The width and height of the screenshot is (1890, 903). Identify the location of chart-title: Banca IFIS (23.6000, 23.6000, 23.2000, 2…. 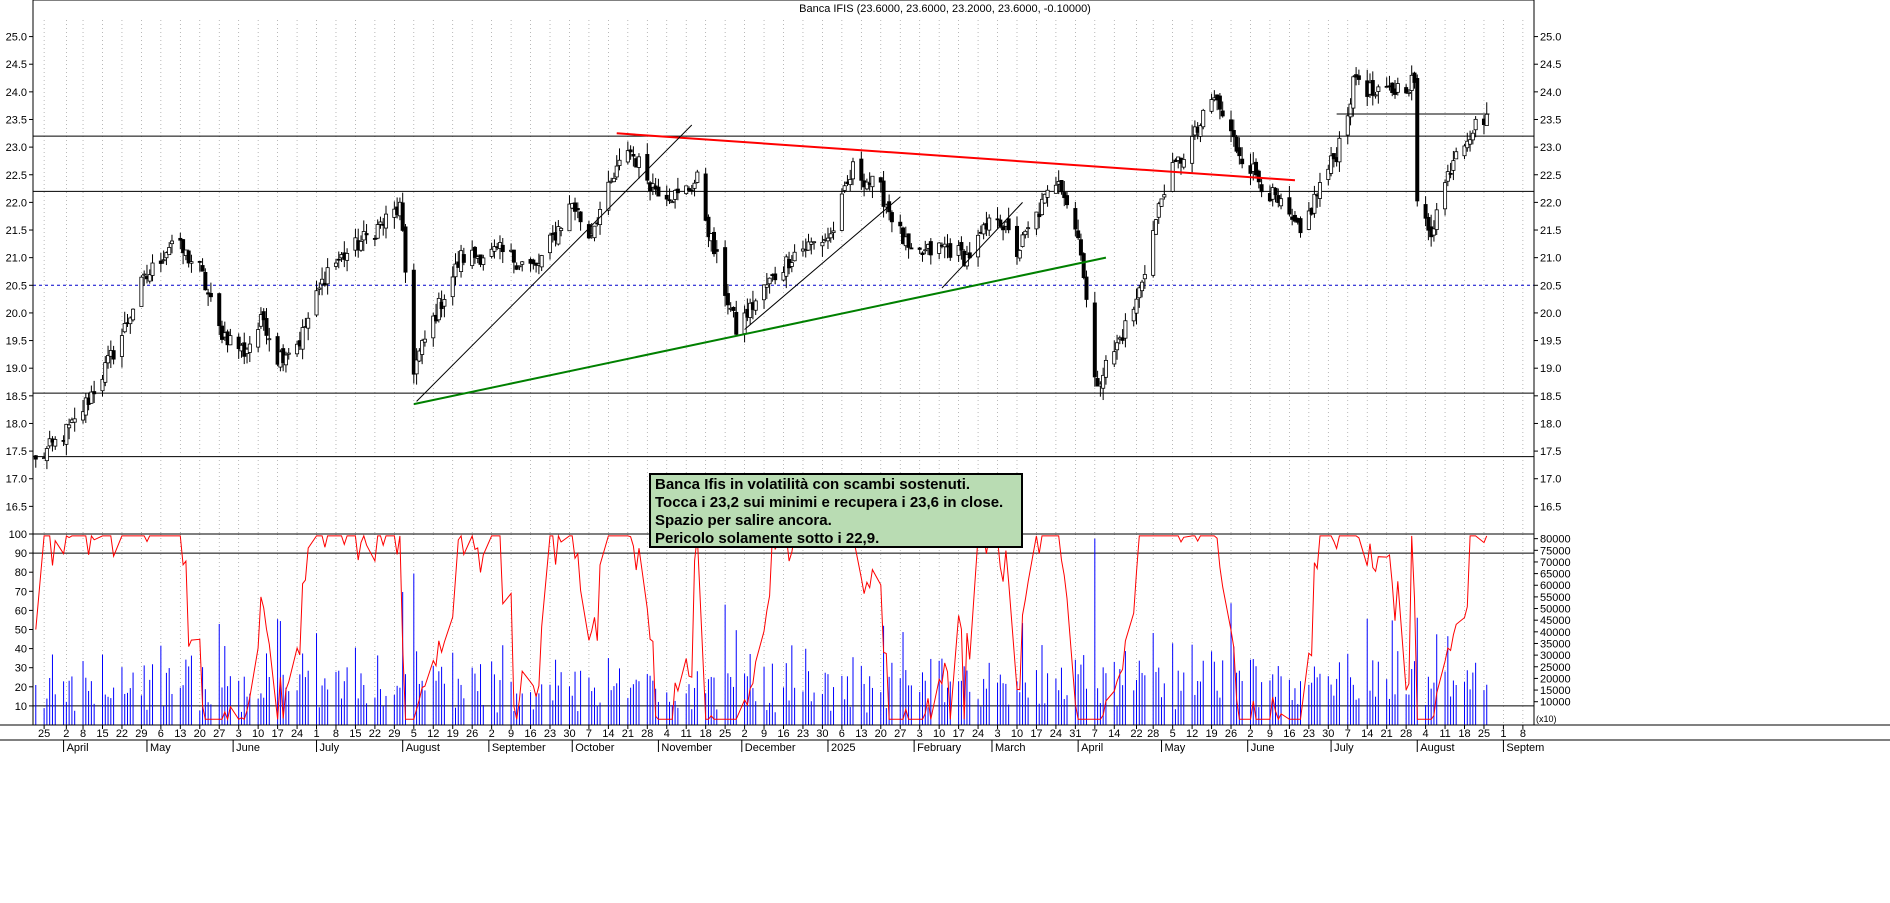
(945, 9).